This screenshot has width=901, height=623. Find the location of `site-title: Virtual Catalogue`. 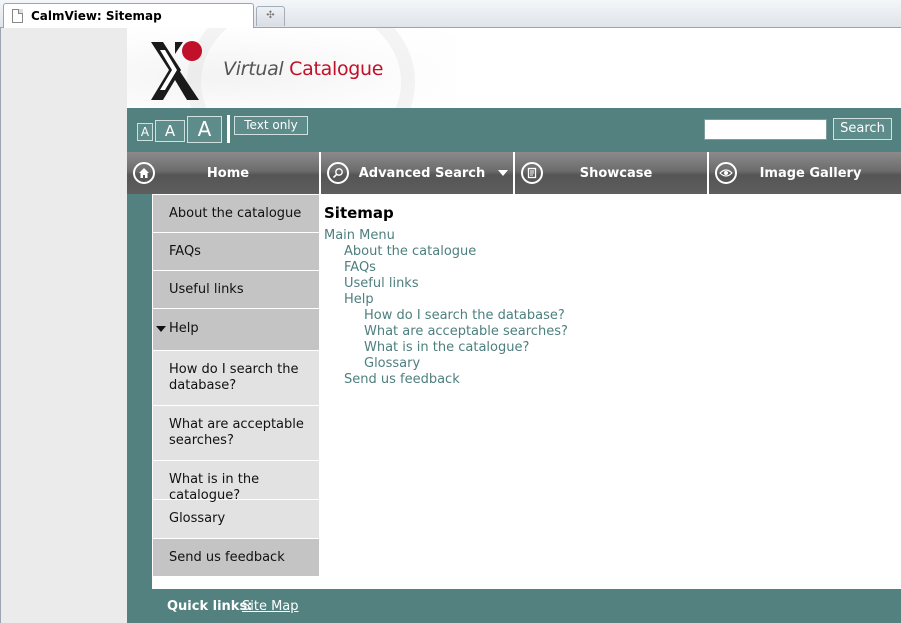

site-title: Virtual Catalogue is located at coordinates (303, 69).